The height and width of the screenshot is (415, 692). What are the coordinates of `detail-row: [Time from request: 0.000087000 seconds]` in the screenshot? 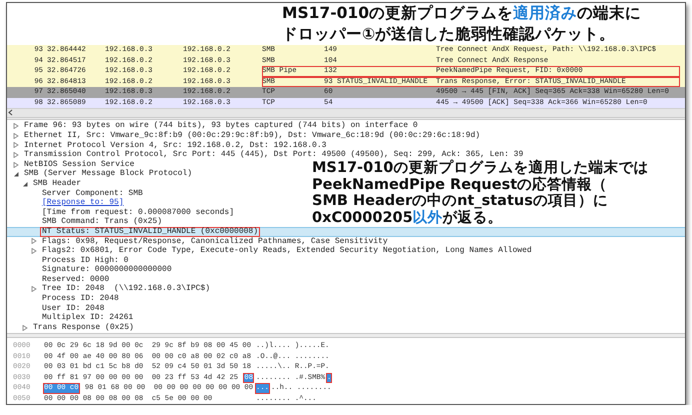 It's located at (121, 213).